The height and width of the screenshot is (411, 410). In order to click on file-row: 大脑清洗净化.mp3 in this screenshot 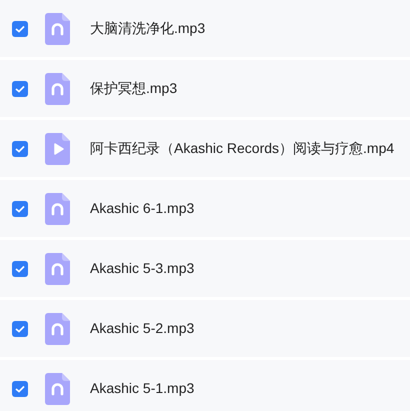, I will do `click(205, 28)`.